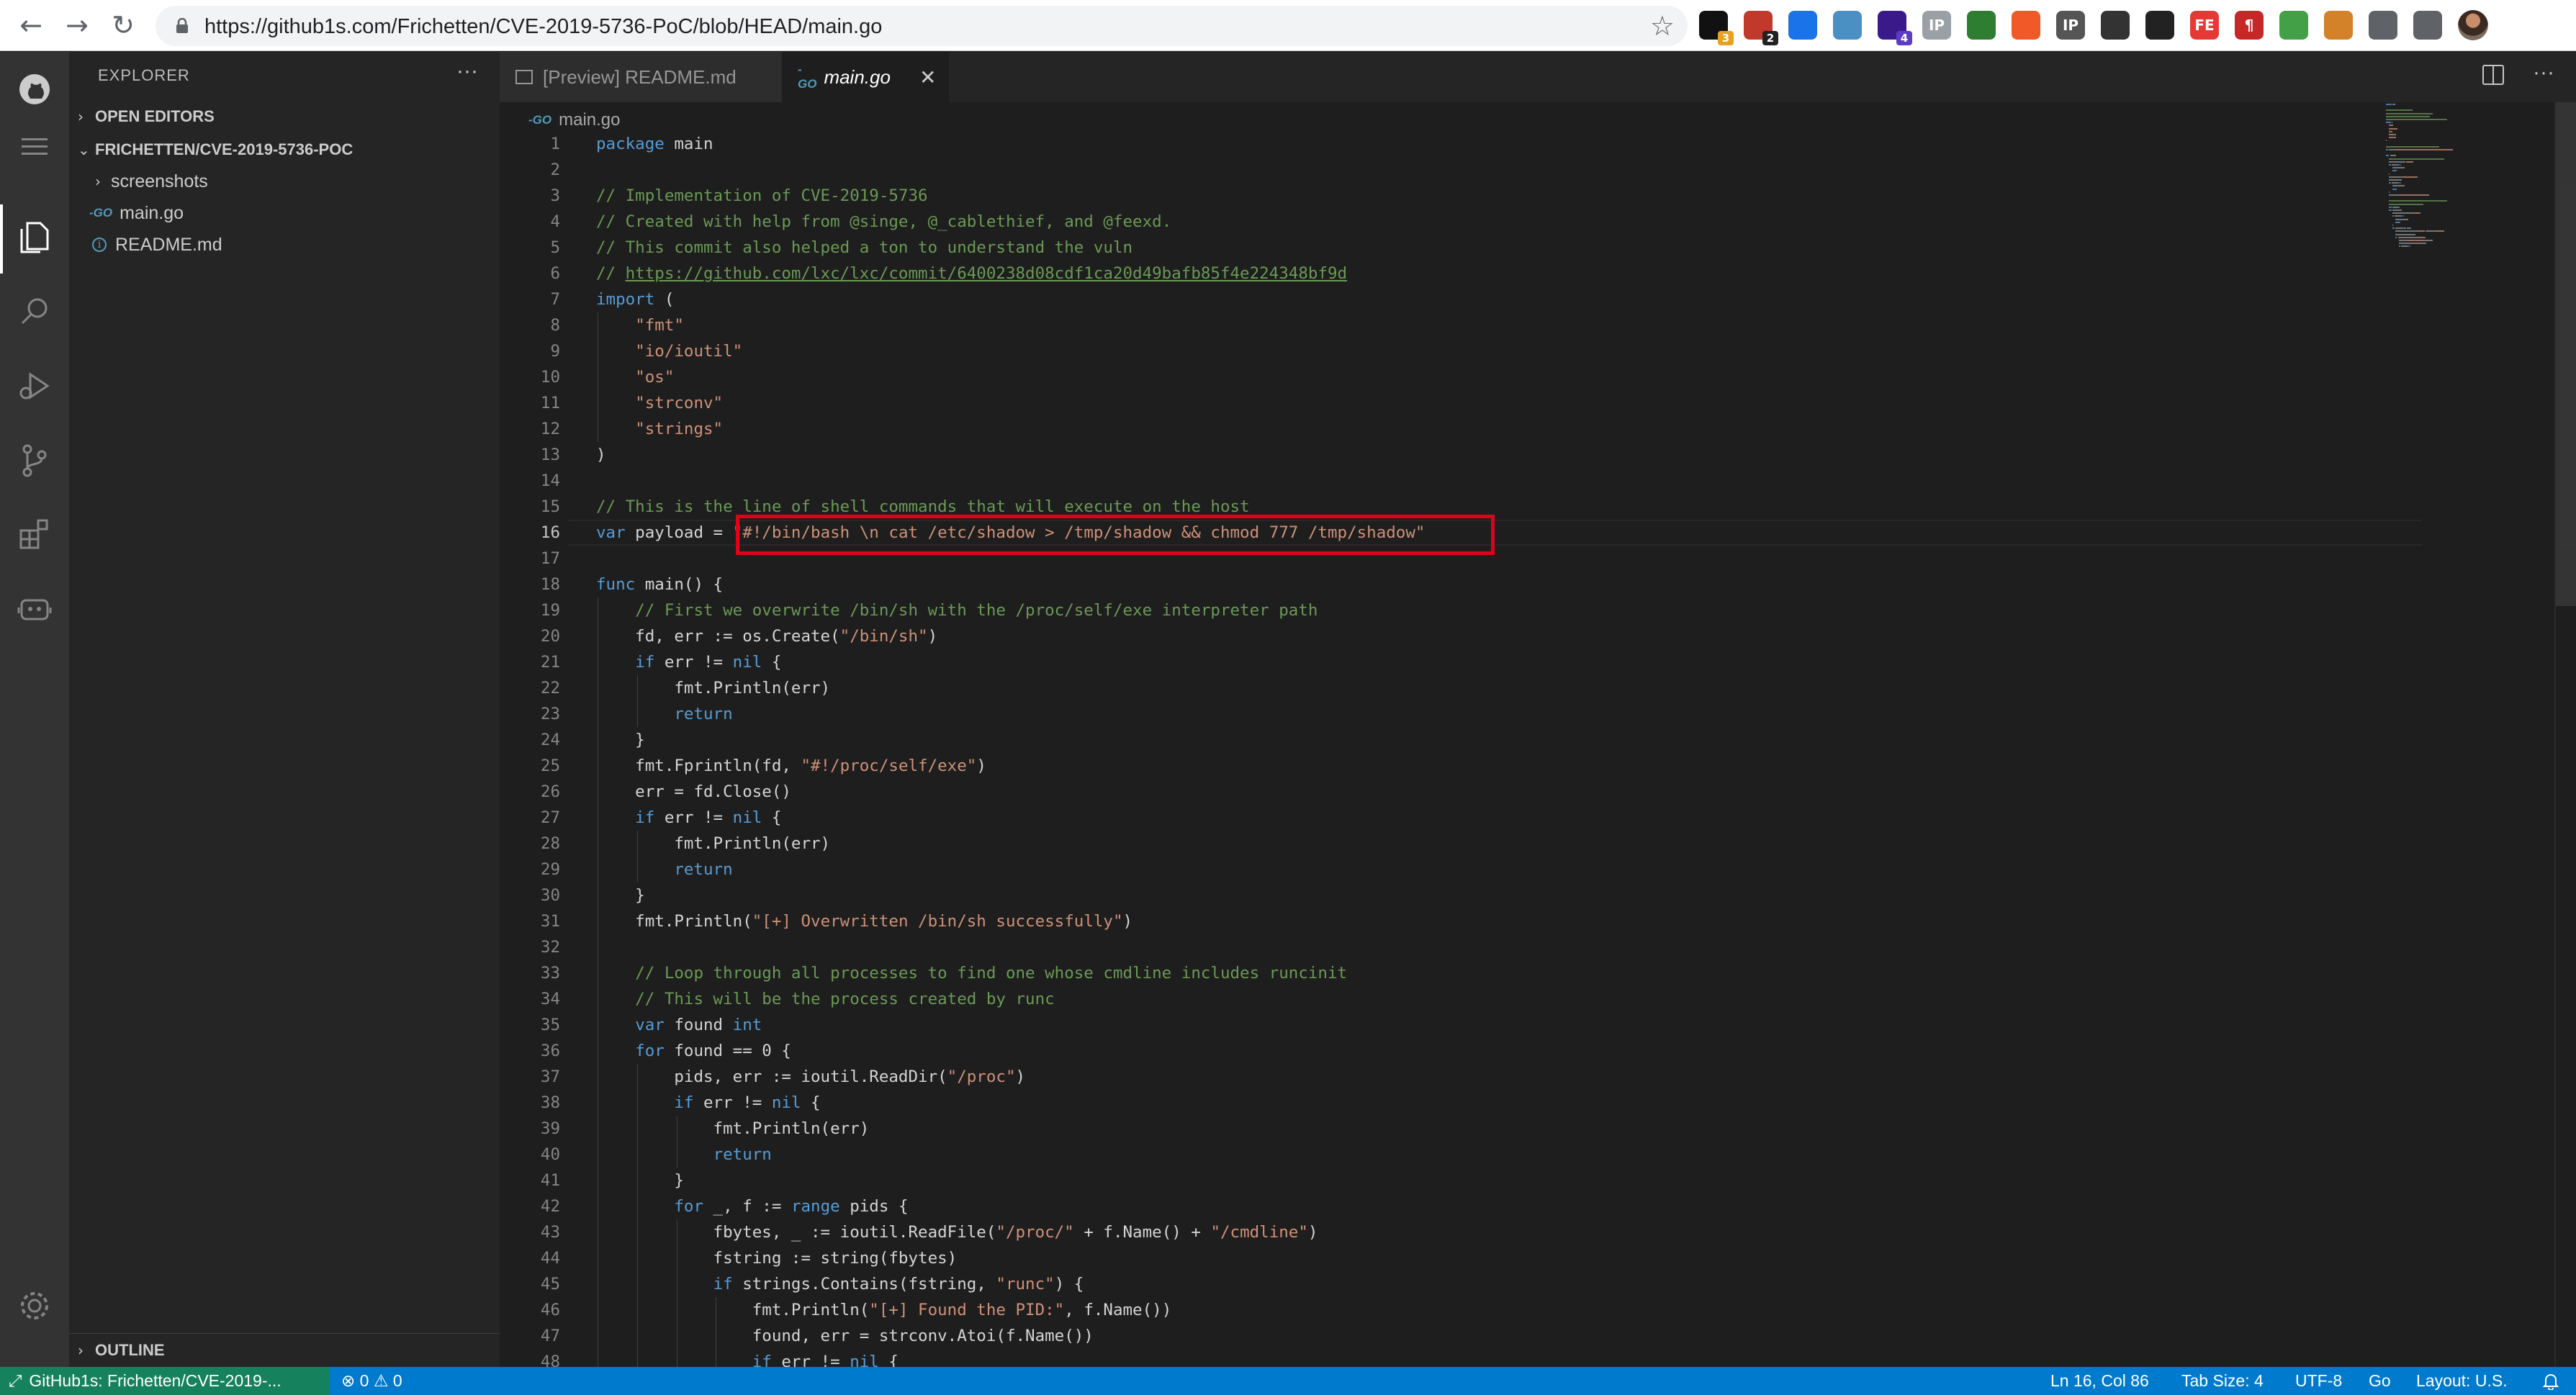 The image size is (2576, 1395). I want to click on code-token: "strconv", so click(679, 403).